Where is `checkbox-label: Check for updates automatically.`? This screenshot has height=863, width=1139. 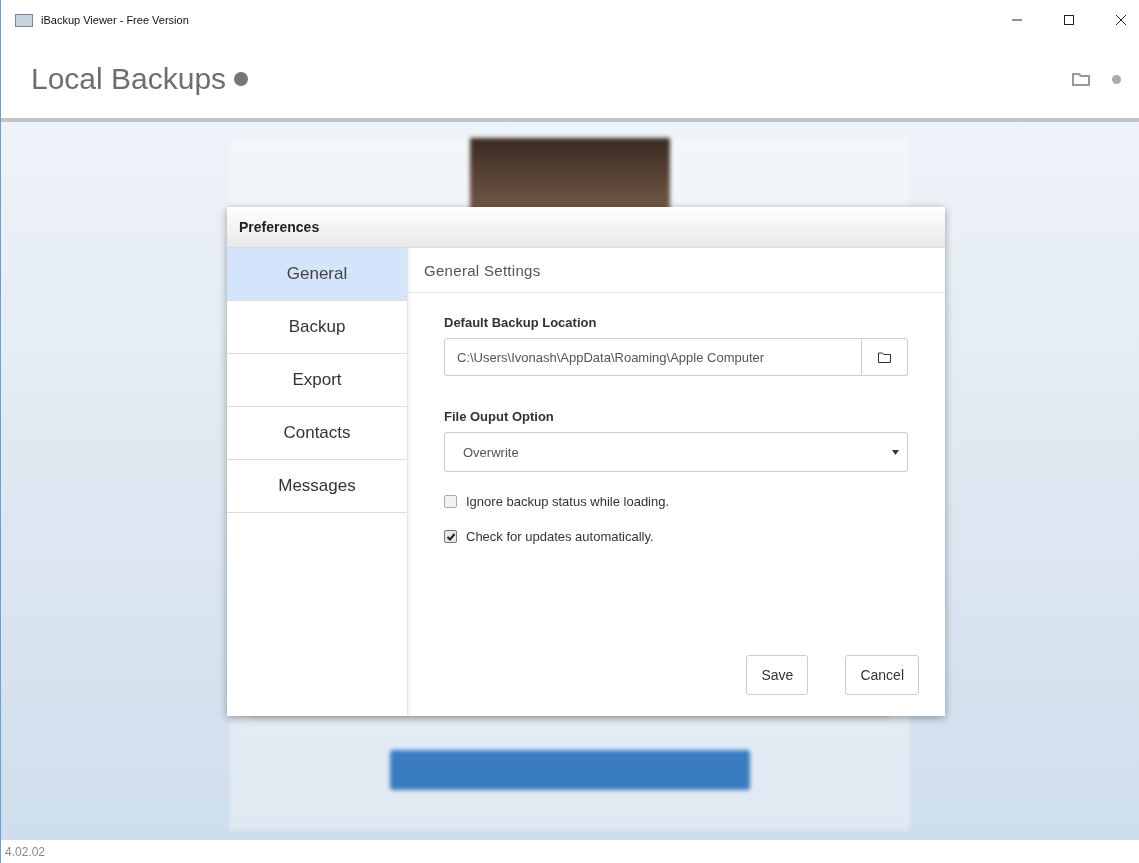 checkbox-label: Check for updates automatically. is located at coordinates (560, 536).